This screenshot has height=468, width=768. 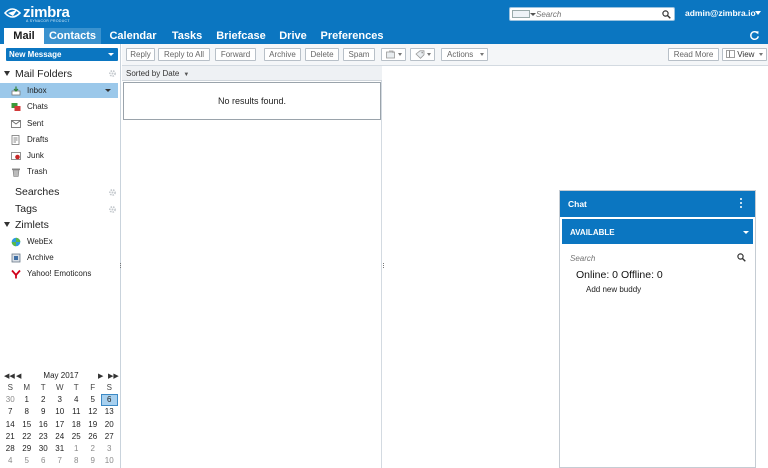 I want to click on calendar-day: 26, so click(x=93, y=437).